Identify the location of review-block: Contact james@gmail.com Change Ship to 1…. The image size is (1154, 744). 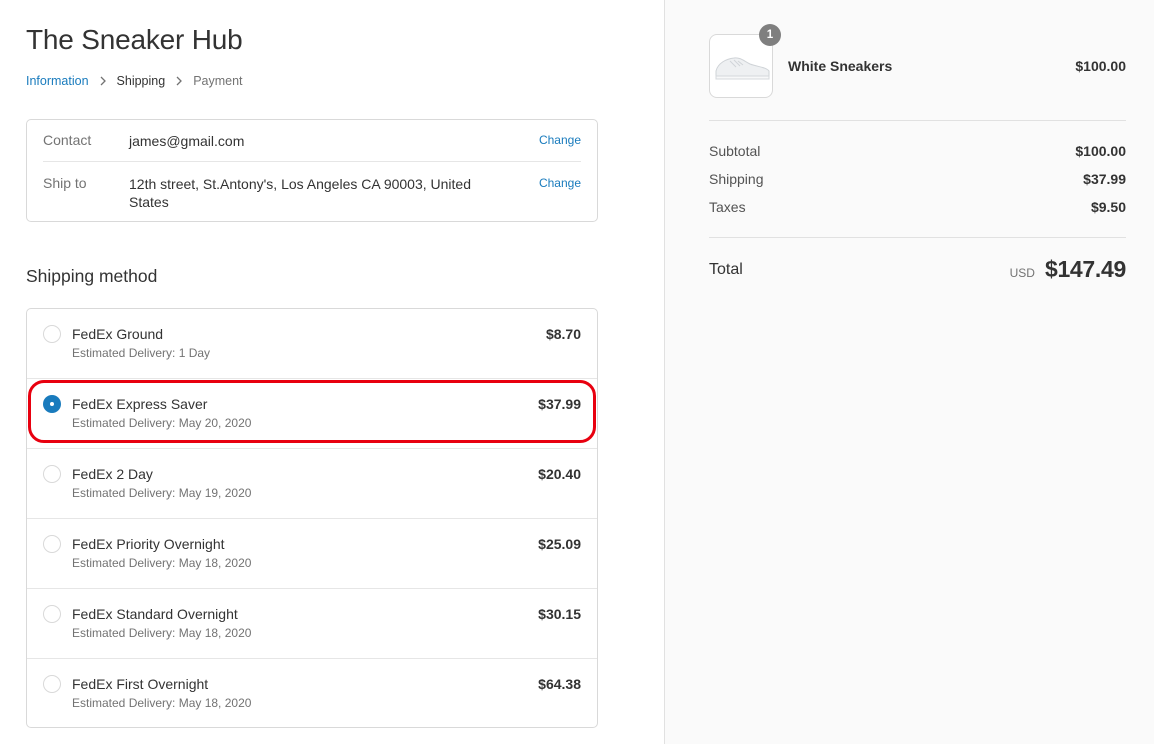
(312, 170).